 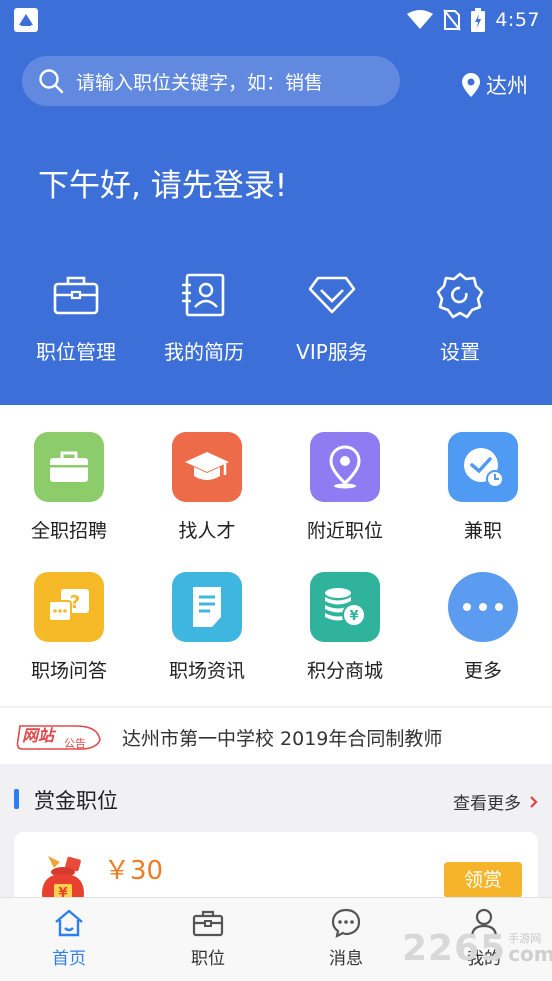 I want to click on coin-stack-icon: ¥, so click(x=345, y=607).